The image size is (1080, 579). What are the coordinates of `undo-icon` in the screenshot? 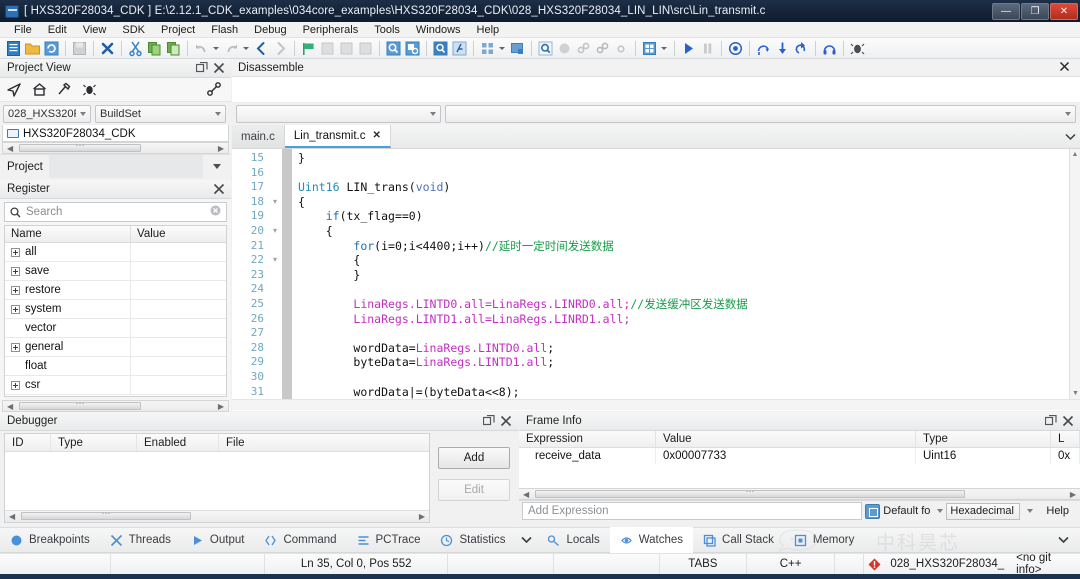 It's located at (201, 48).